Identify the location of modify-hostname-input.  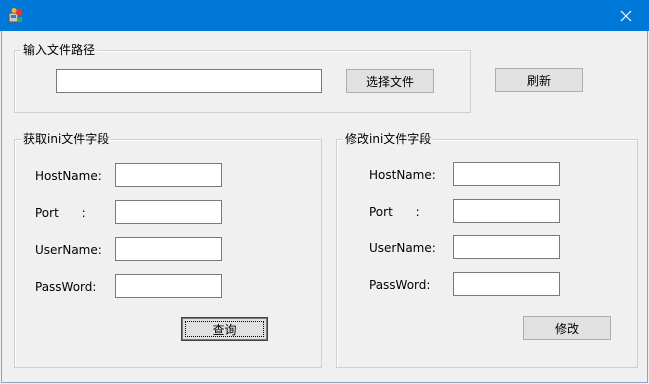
(506, 174).